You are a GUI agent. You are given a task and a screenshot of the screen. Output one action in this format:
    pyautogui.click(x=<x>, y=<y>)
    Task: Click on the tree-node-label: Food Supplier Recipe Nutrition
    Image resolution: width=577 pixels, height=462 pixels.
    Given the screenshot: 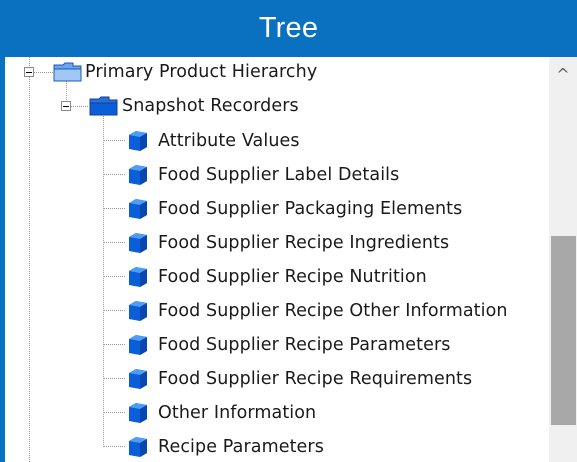 What is the action you would take?
    pyautogui.click(x=292, y=277)
    